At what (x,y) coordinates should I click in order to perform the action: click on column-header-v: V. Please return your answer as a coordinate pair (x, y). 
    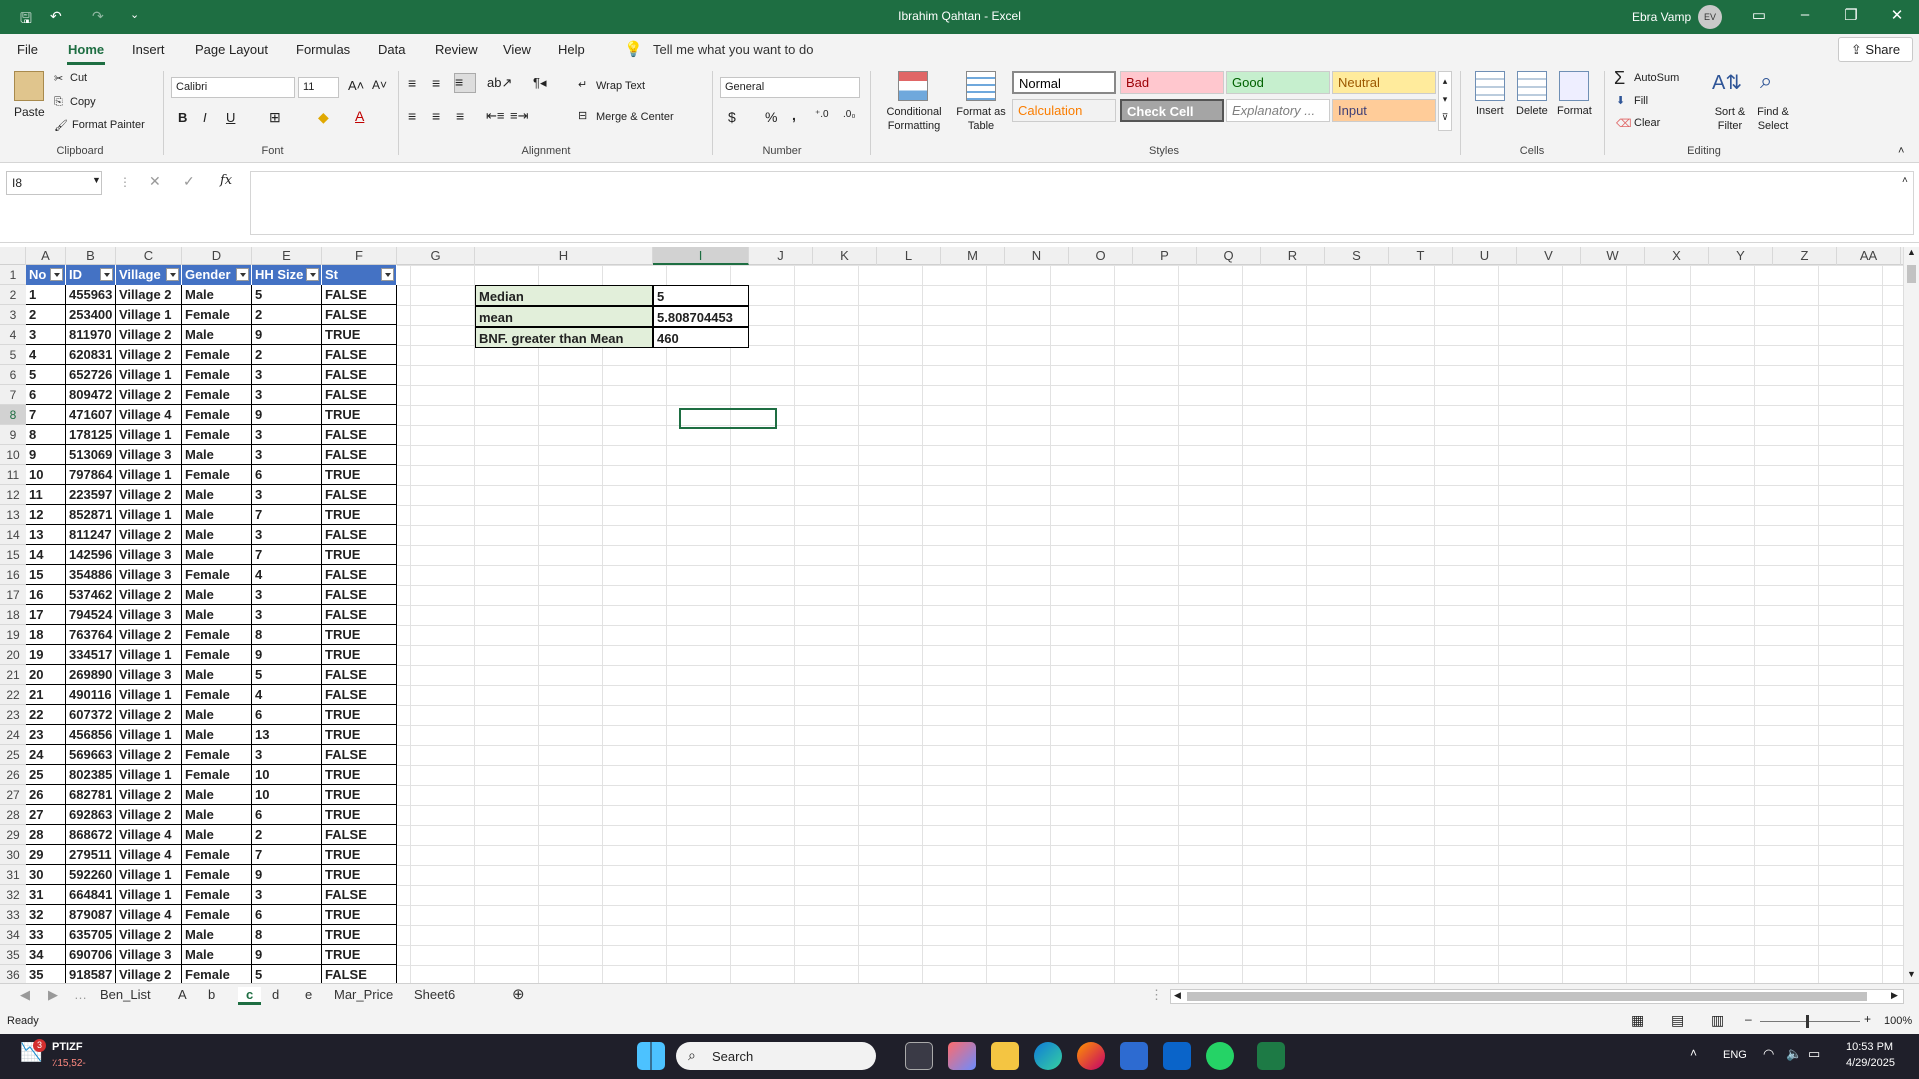
    Looking at the image, I should click on (1549, 256).